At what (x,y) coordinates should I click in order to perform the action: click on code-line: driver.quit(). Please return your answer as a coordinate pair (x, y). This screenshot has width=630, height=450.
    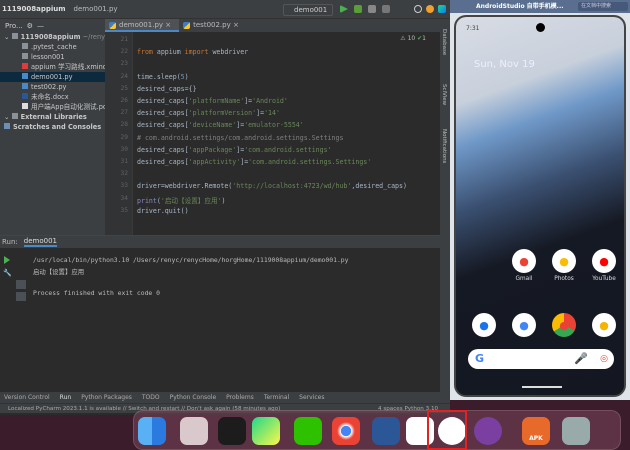
    Looking at the image, I should click on (163, 211).